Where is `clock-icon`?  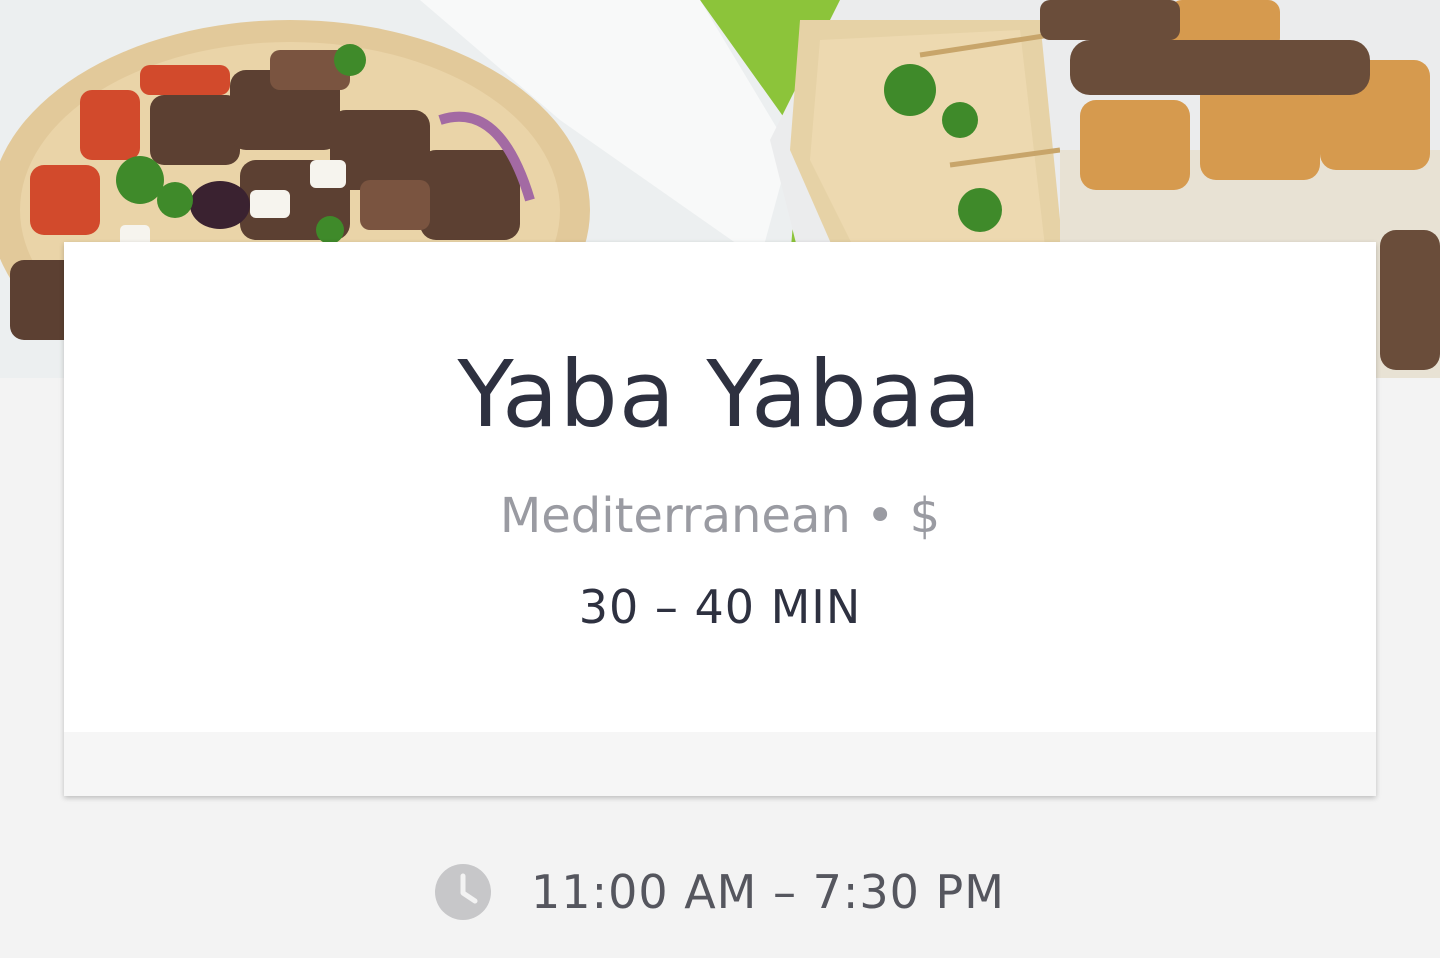
clock-icon is located at coordinates (463, 892).